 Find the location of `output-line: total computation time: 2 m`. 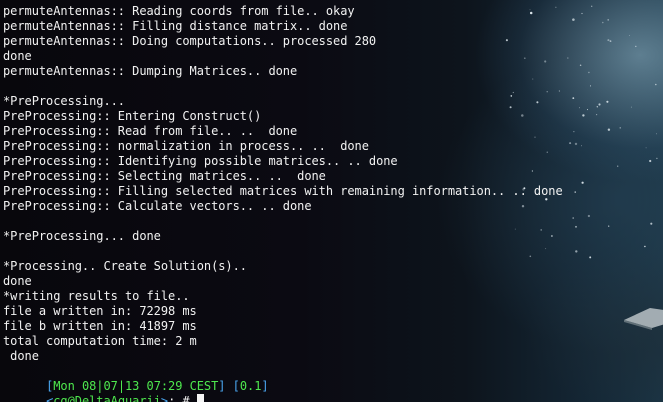

output-line: total computation time: 2 m is located at coordinates (100, 341).